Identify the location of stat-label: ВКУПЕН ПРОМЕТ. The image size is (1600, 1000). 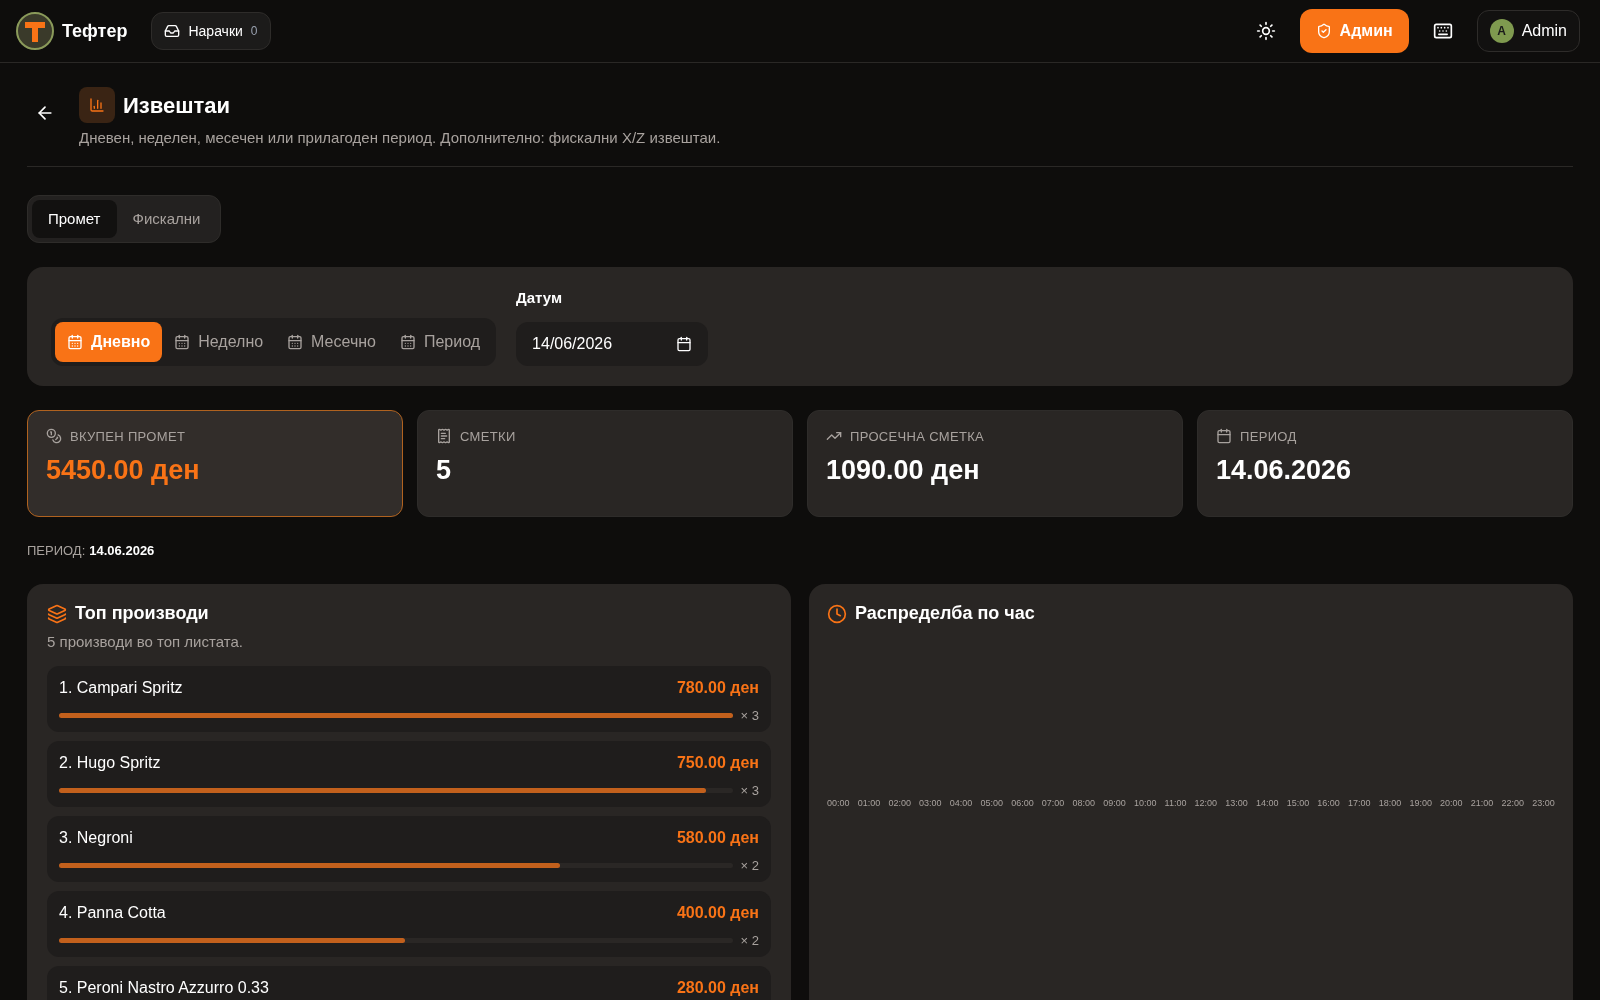
(128, 436).